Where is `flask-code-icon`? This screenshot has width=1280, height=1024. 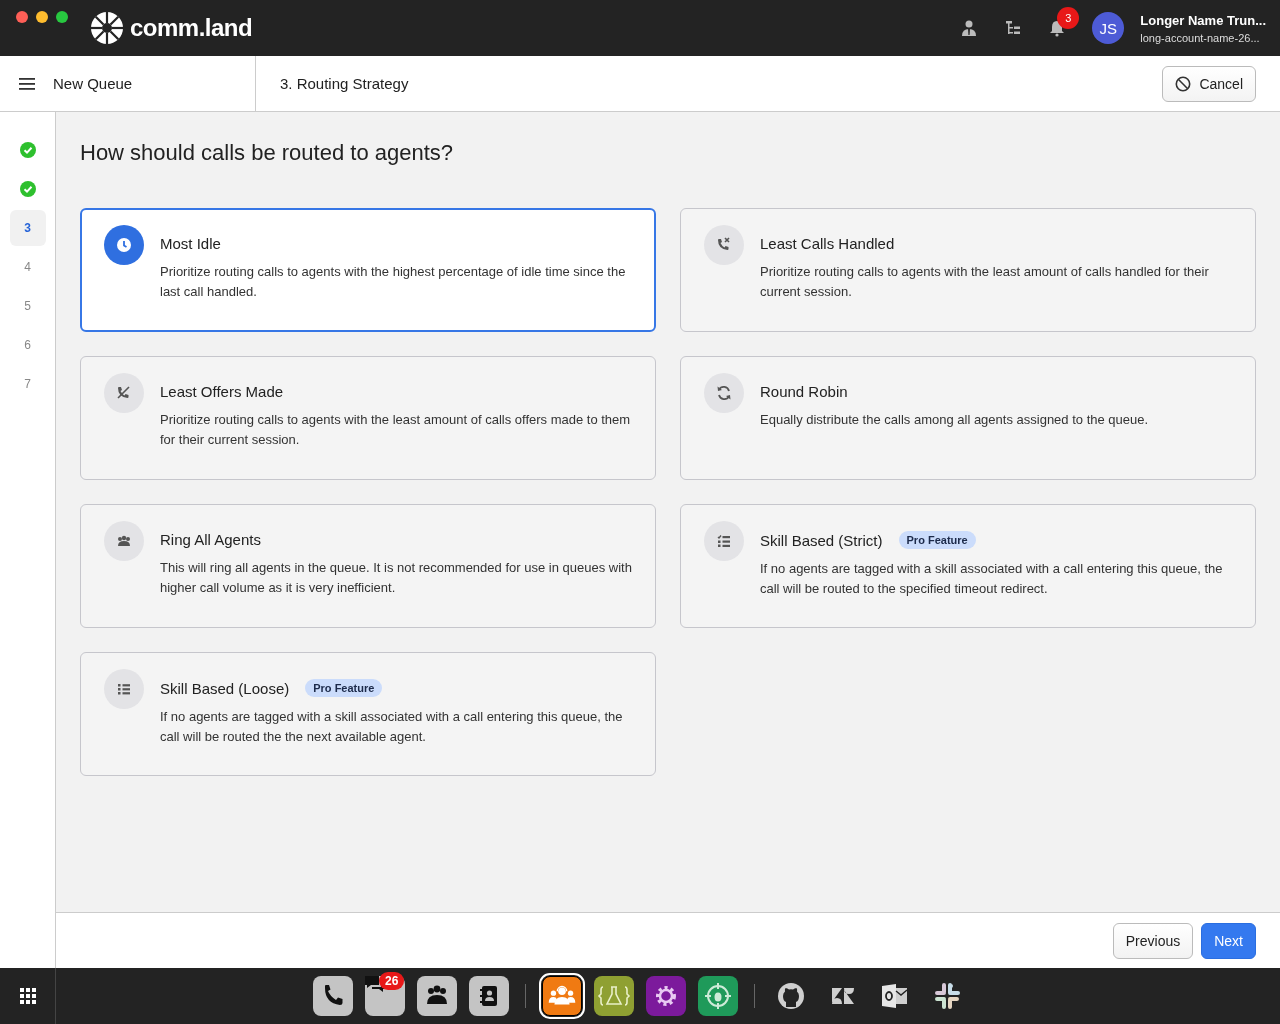
flask-code-icon is located at coordinates (614, 996).